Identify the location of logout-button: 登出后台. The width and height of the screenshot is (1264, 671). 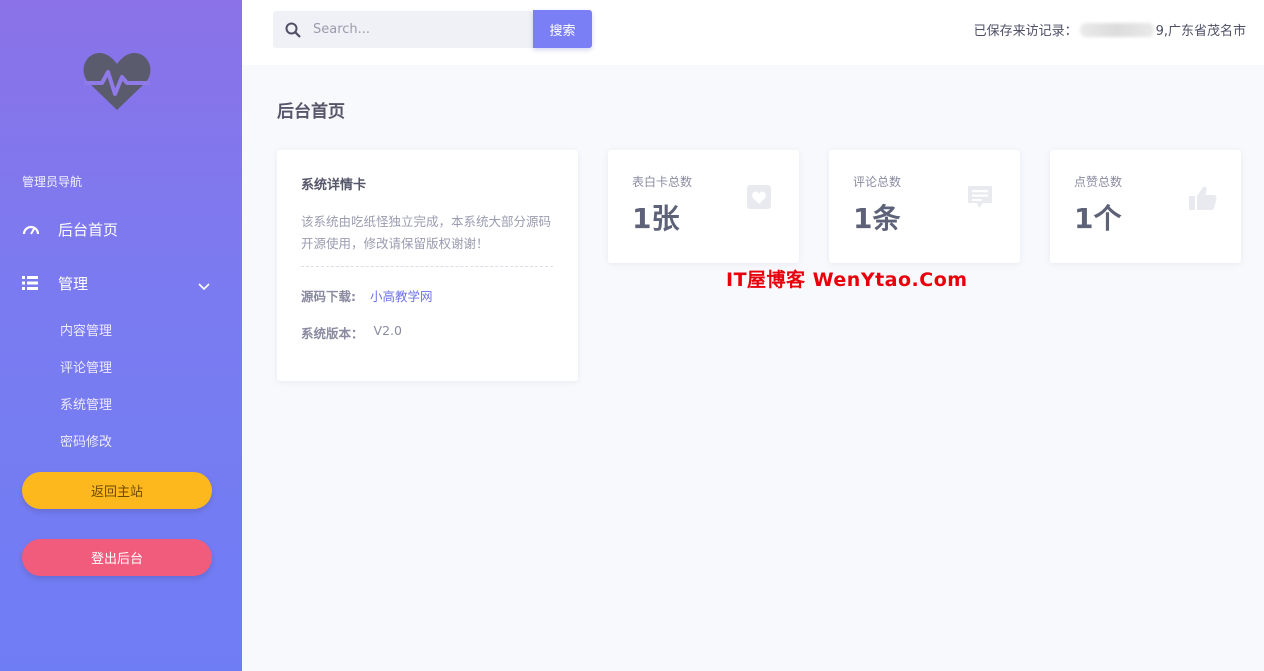
(117, 557).